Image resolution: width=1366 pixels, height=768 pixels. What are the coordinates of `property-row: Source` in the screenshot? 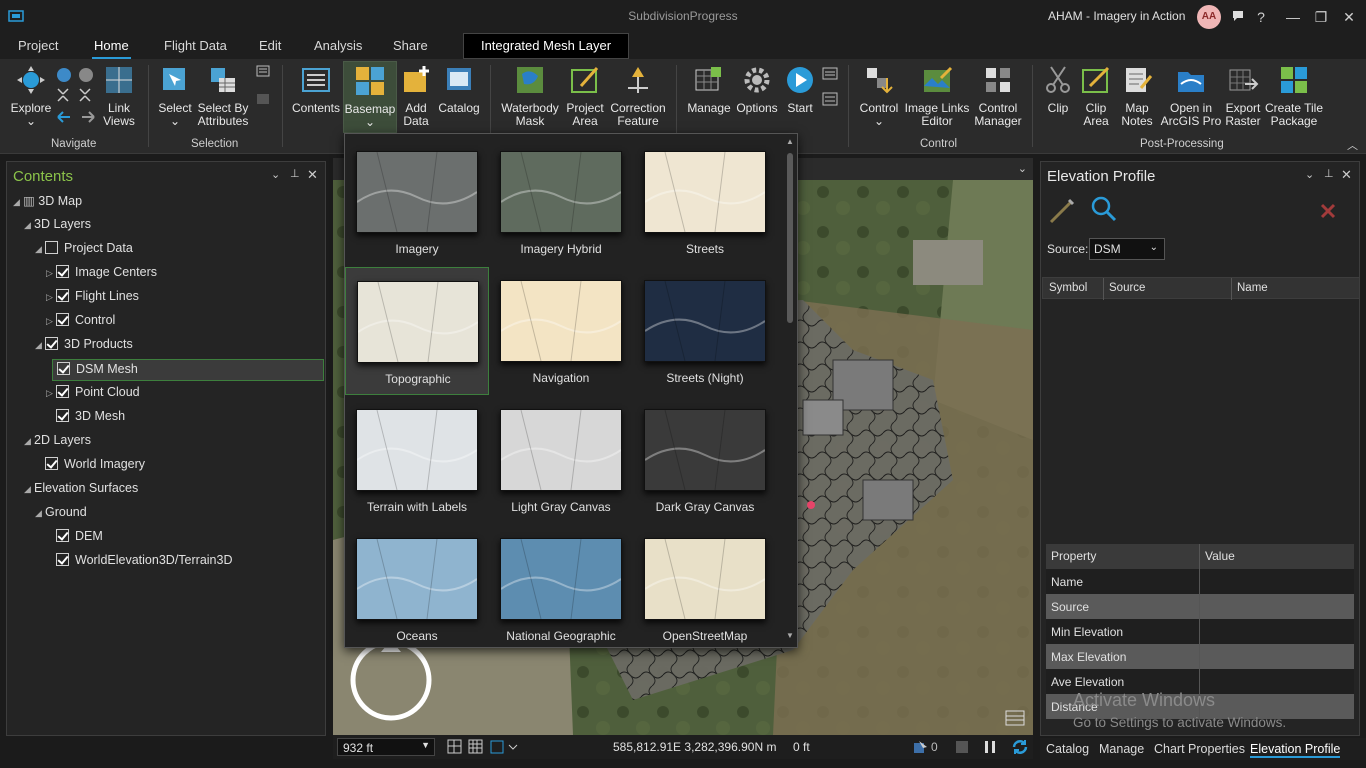 It's located at (1200, 606).